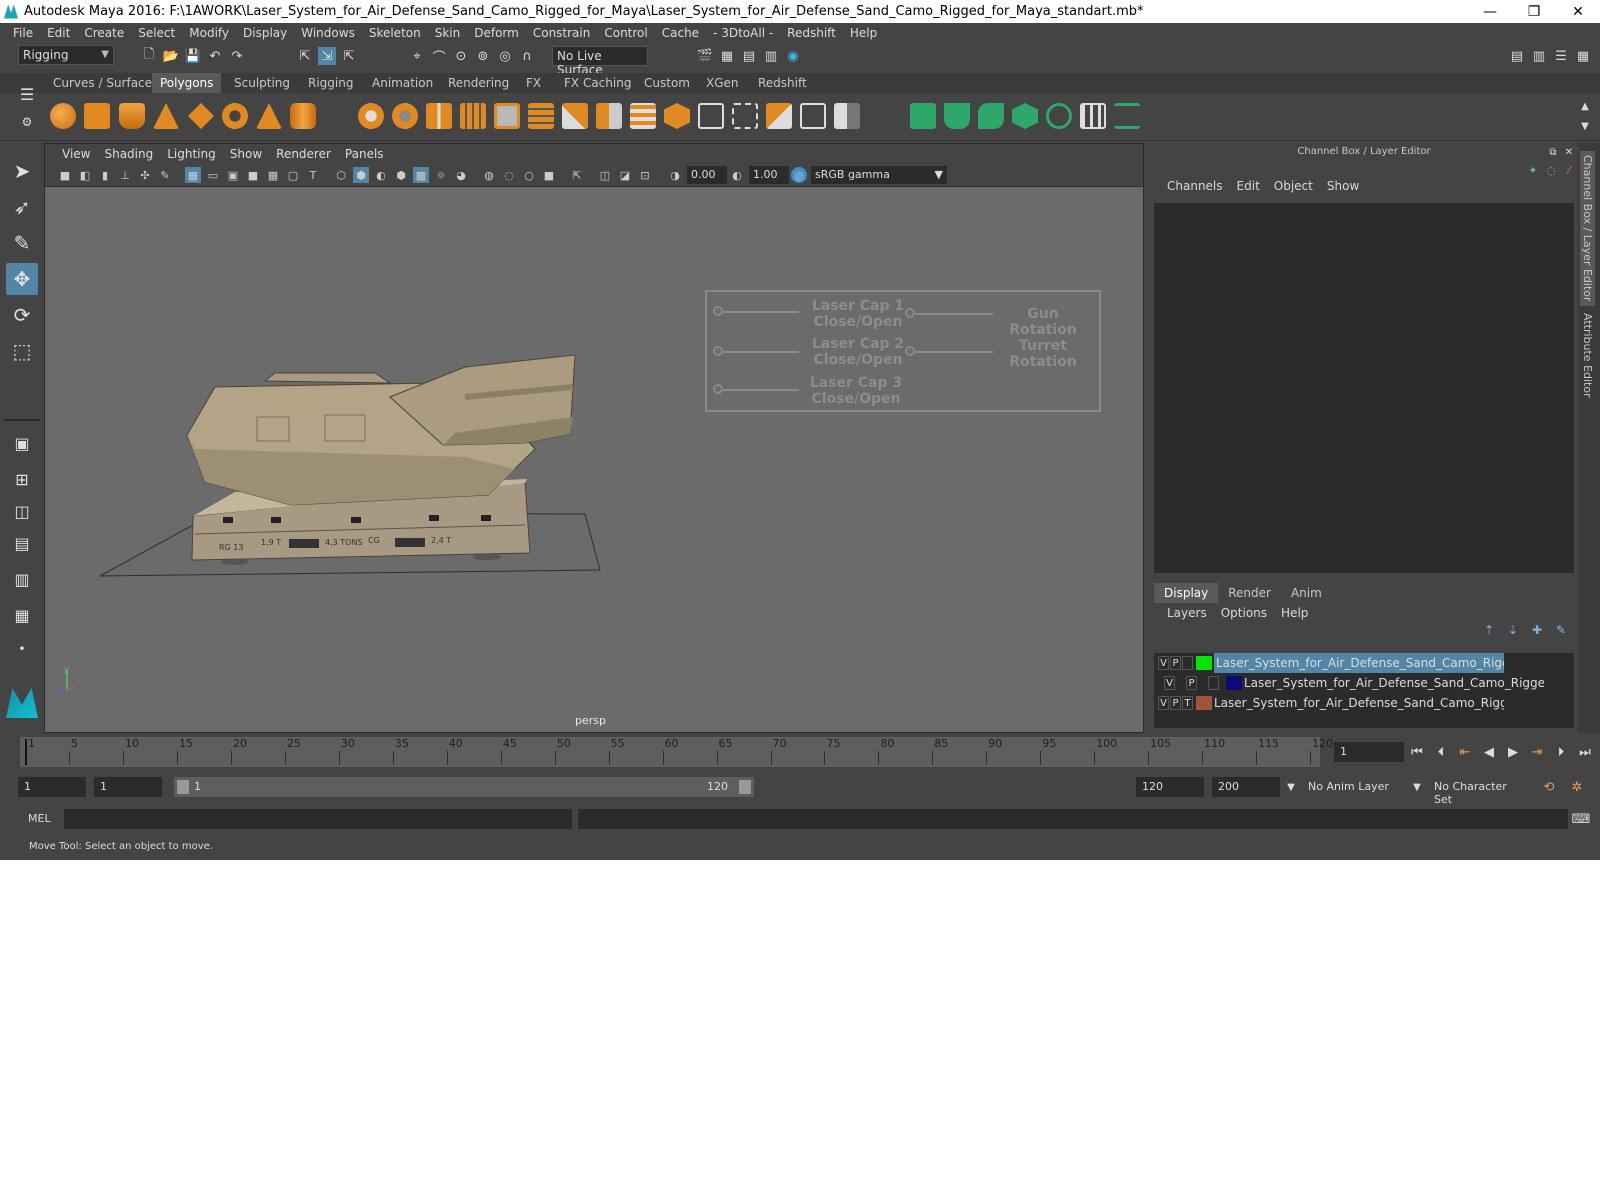  I want to click on type-toggle: T, so click(1187, 703).